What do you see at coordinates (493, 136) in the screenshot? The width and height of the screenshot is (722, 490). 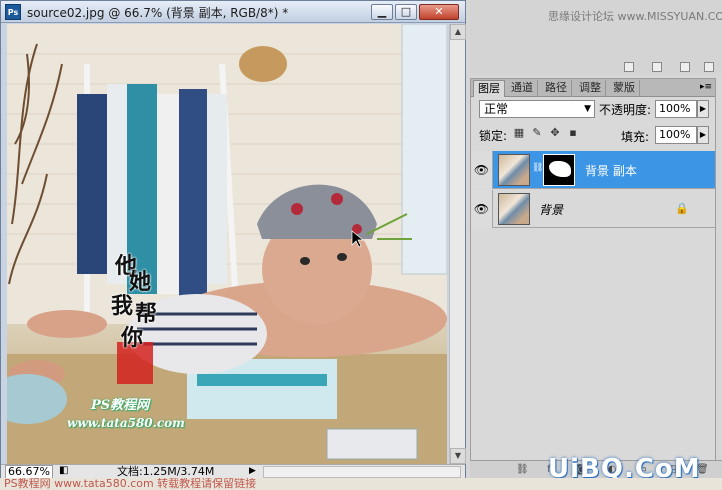 I see `lock-label: 锁定:` at bounding box center [493, 136].